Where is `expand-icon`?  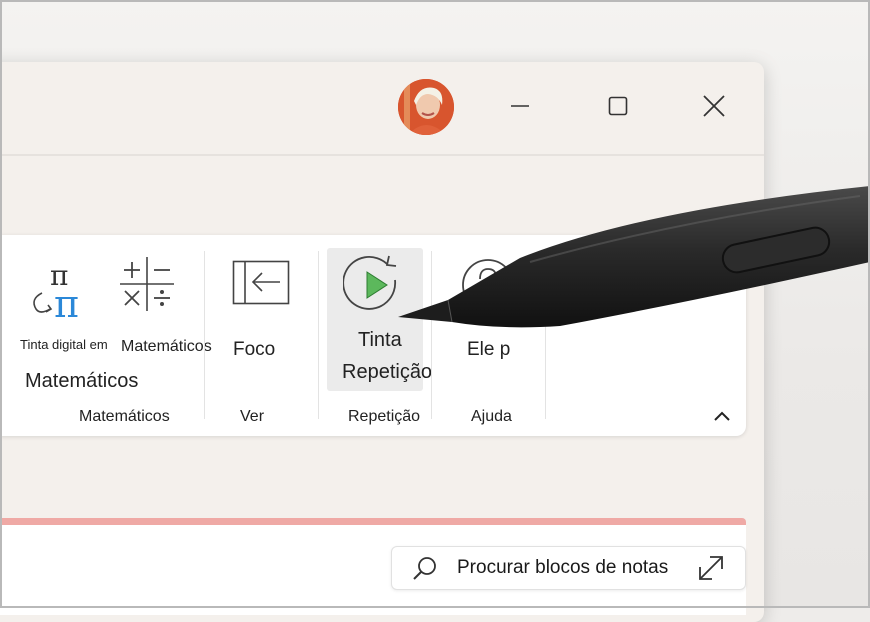
expand-icon is located at coordinates (711, 568).